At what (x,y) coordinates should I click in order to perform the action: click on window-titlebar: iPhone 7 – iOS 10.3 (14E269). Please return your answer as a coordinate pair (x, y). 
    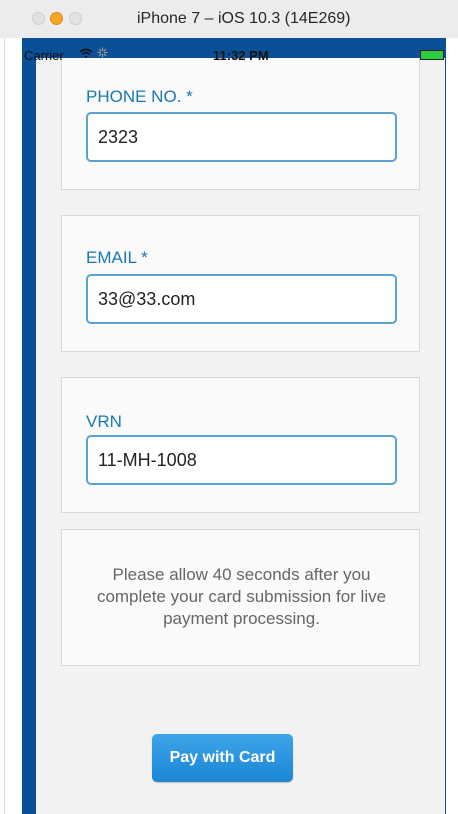
    Looking at the image, I should click on (229, 19).